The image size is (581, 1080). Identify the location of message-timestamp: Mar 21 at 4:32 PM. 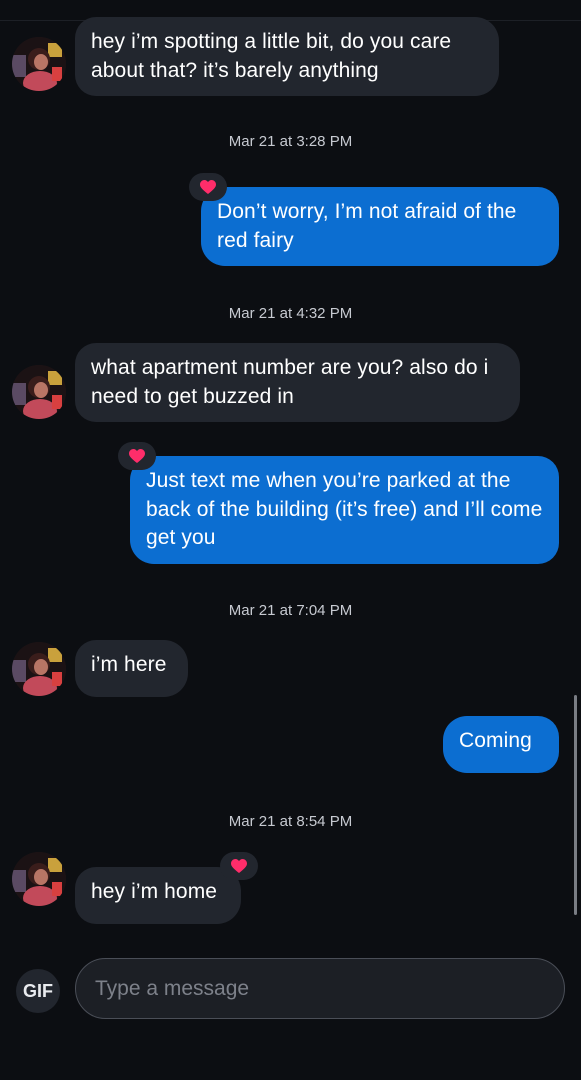
(290, 313).